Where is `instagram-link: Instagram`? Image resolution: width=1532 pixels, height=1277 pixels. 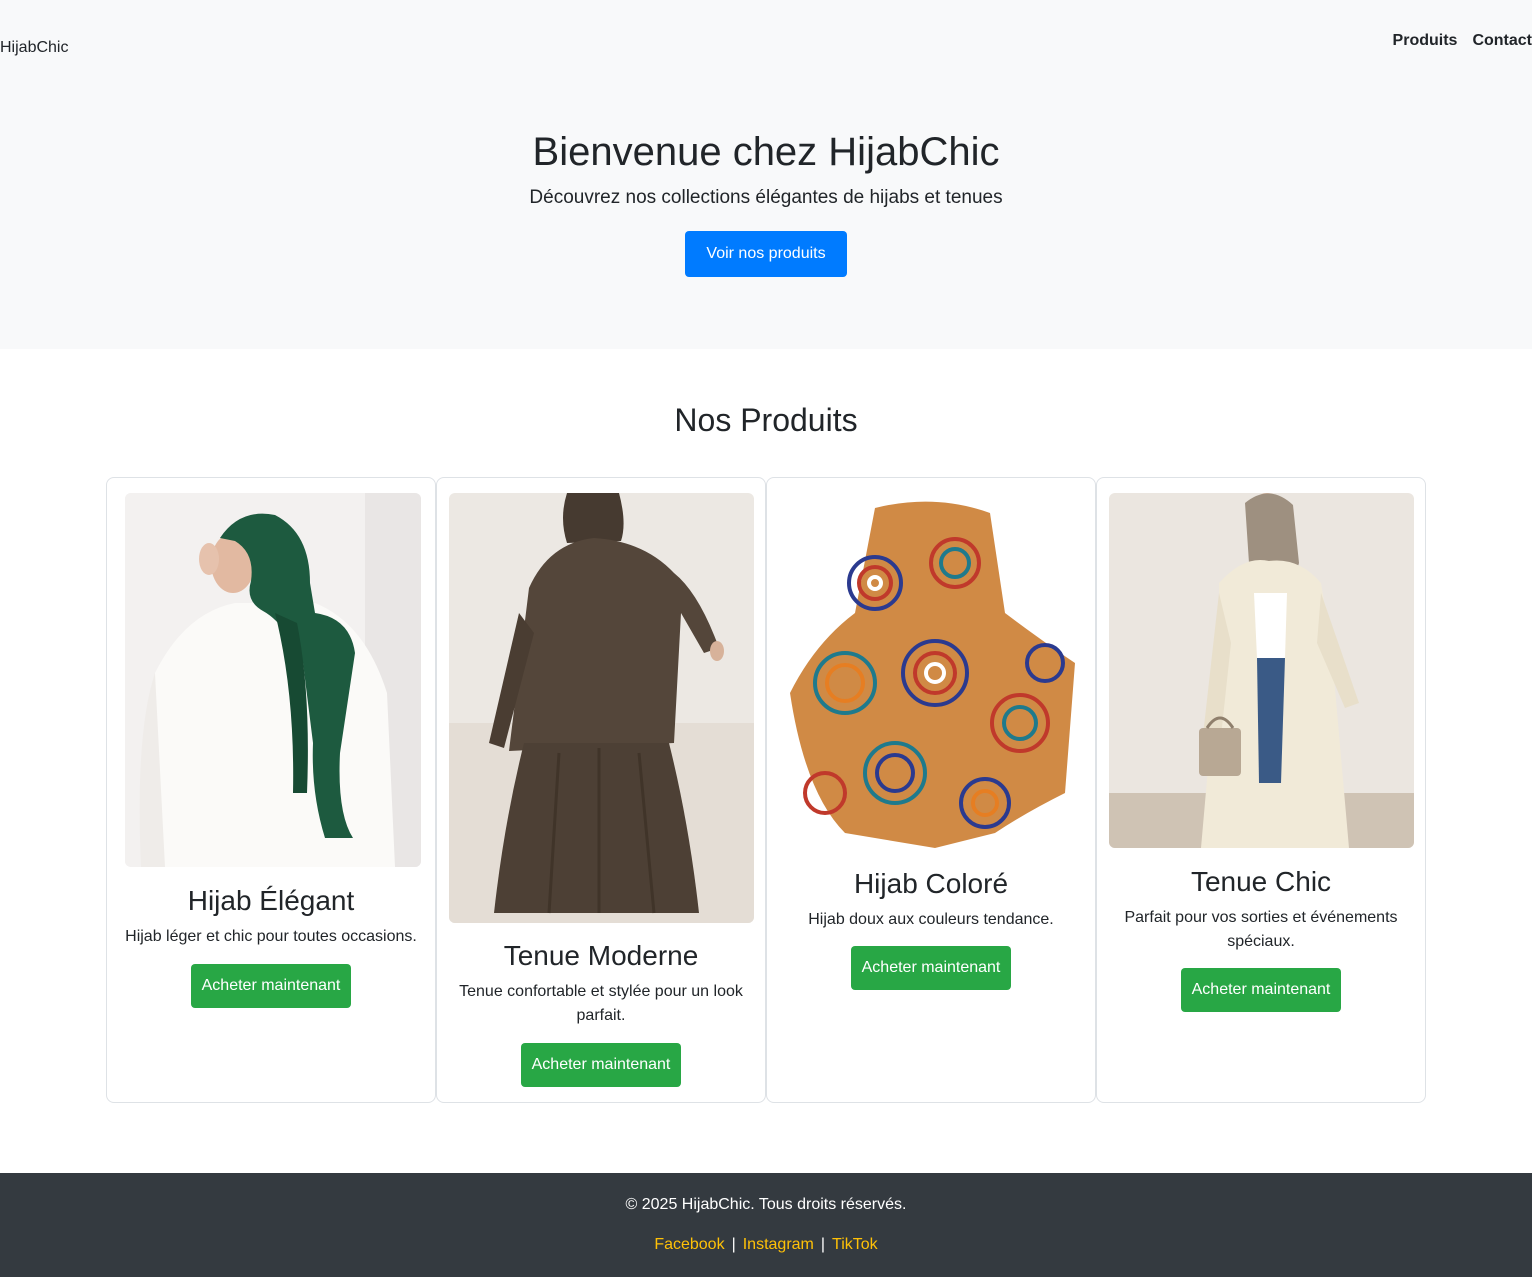 instagram-link: Instagram is located at coordinates (778, 1244).